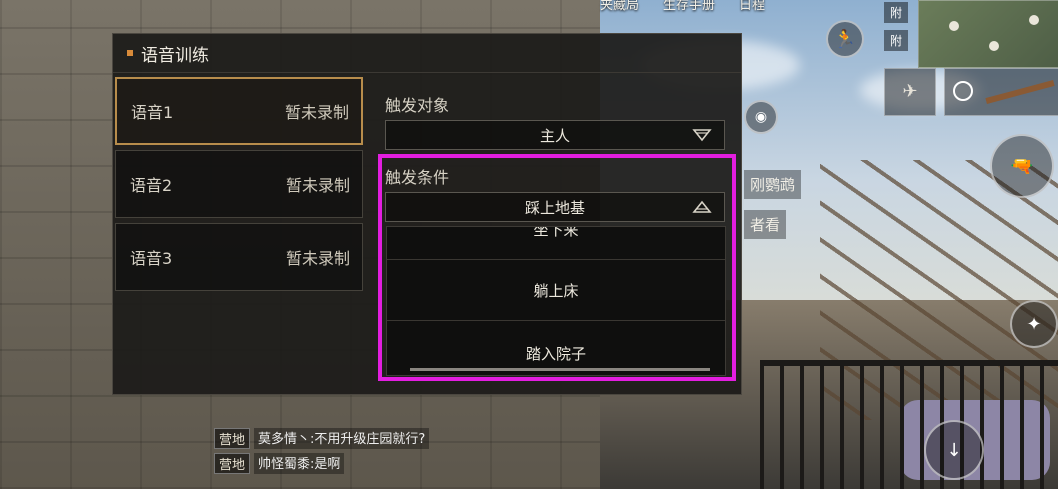  I want to click on voice-slot-1: 语音1 暂未录制, so click(239, 111).